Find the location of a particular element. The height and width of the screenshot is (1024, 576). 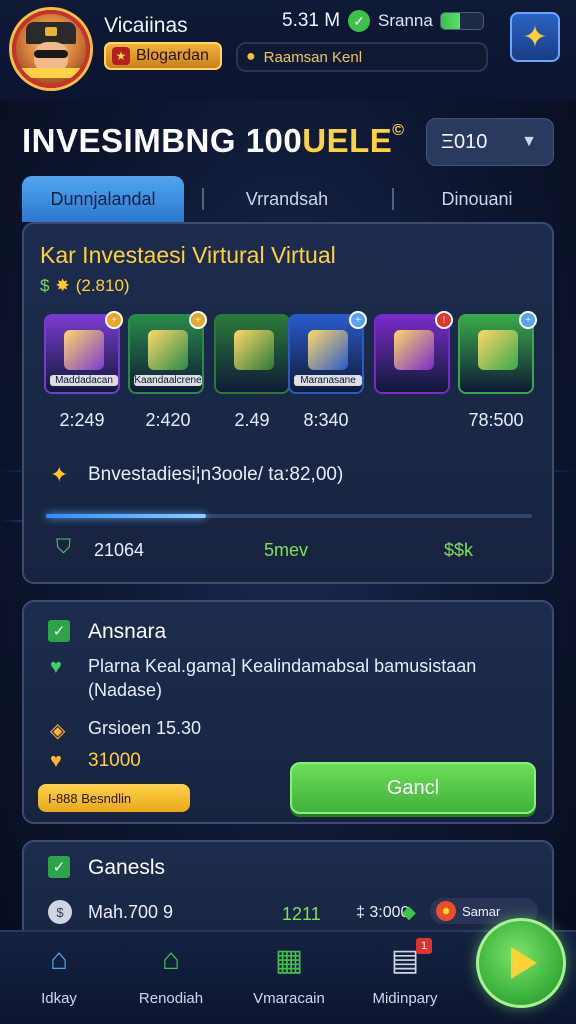

item-card: Maranasane + is located at coordinates (327, 352).